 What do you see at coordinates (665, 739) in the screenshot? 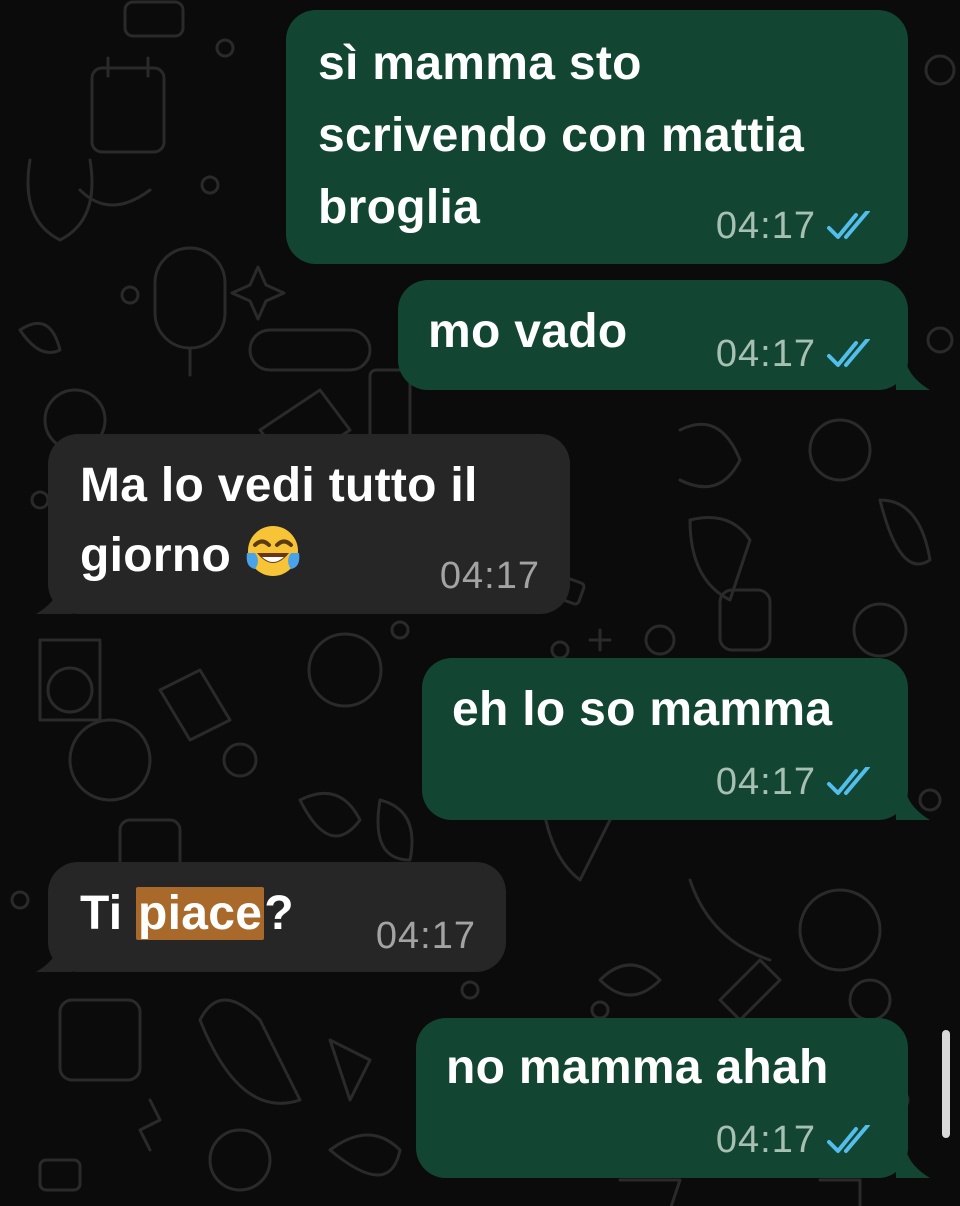
I see `message-bubble-outgoing: eh lo so mamma 04:17` at bounding box center [665, 739].